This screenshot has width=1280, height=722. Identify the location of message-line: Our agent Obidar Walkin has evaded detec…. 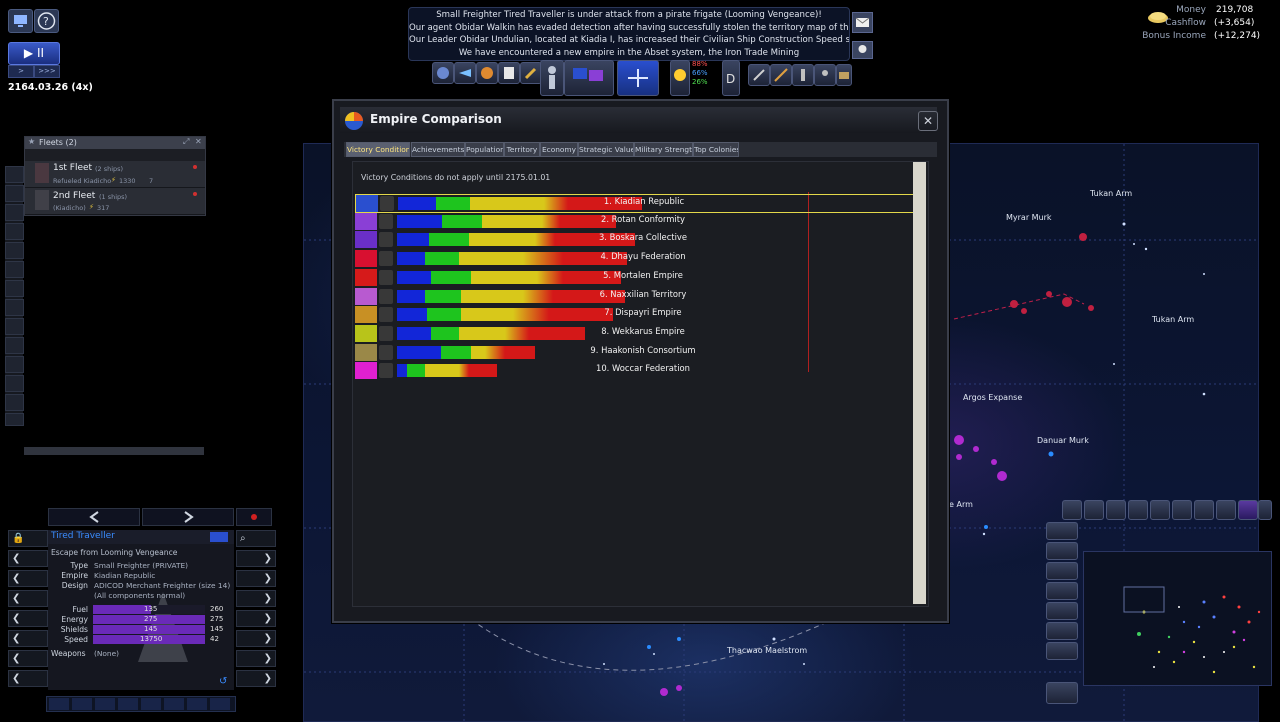
(629, 28).